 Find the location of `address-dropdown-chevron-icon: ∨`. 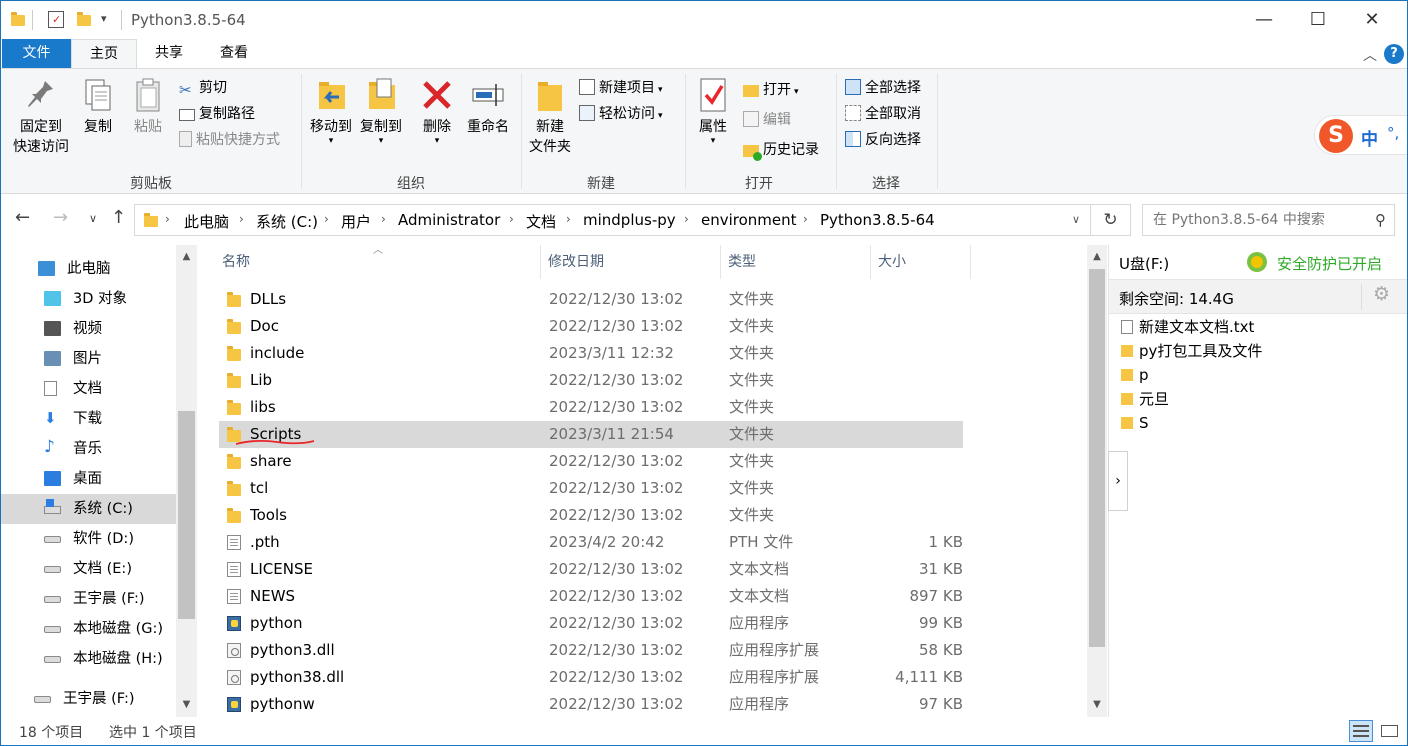

address-dropdown-chevron-icon: ∨ is located at coordinates (1076, 219).